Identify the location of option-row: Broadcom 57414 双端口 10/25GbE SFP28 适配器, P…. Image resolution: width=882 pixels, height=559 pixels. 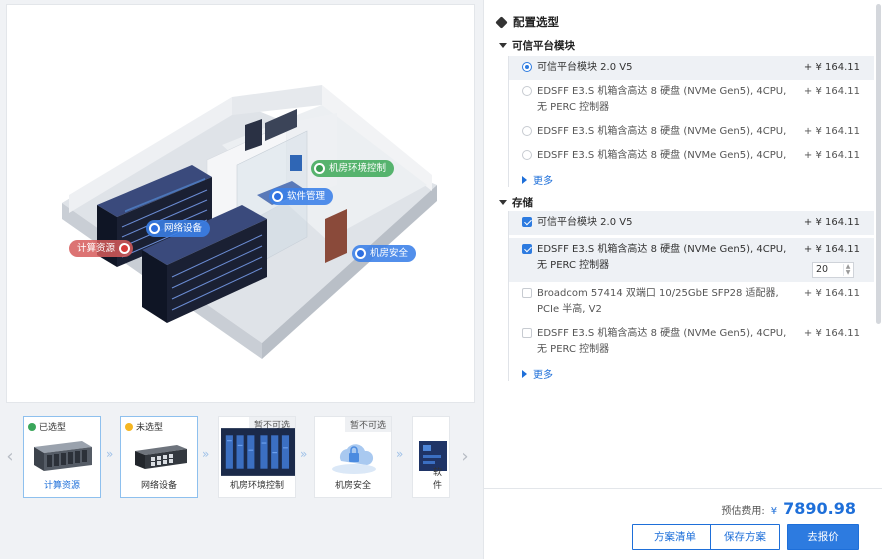
(691, 302).